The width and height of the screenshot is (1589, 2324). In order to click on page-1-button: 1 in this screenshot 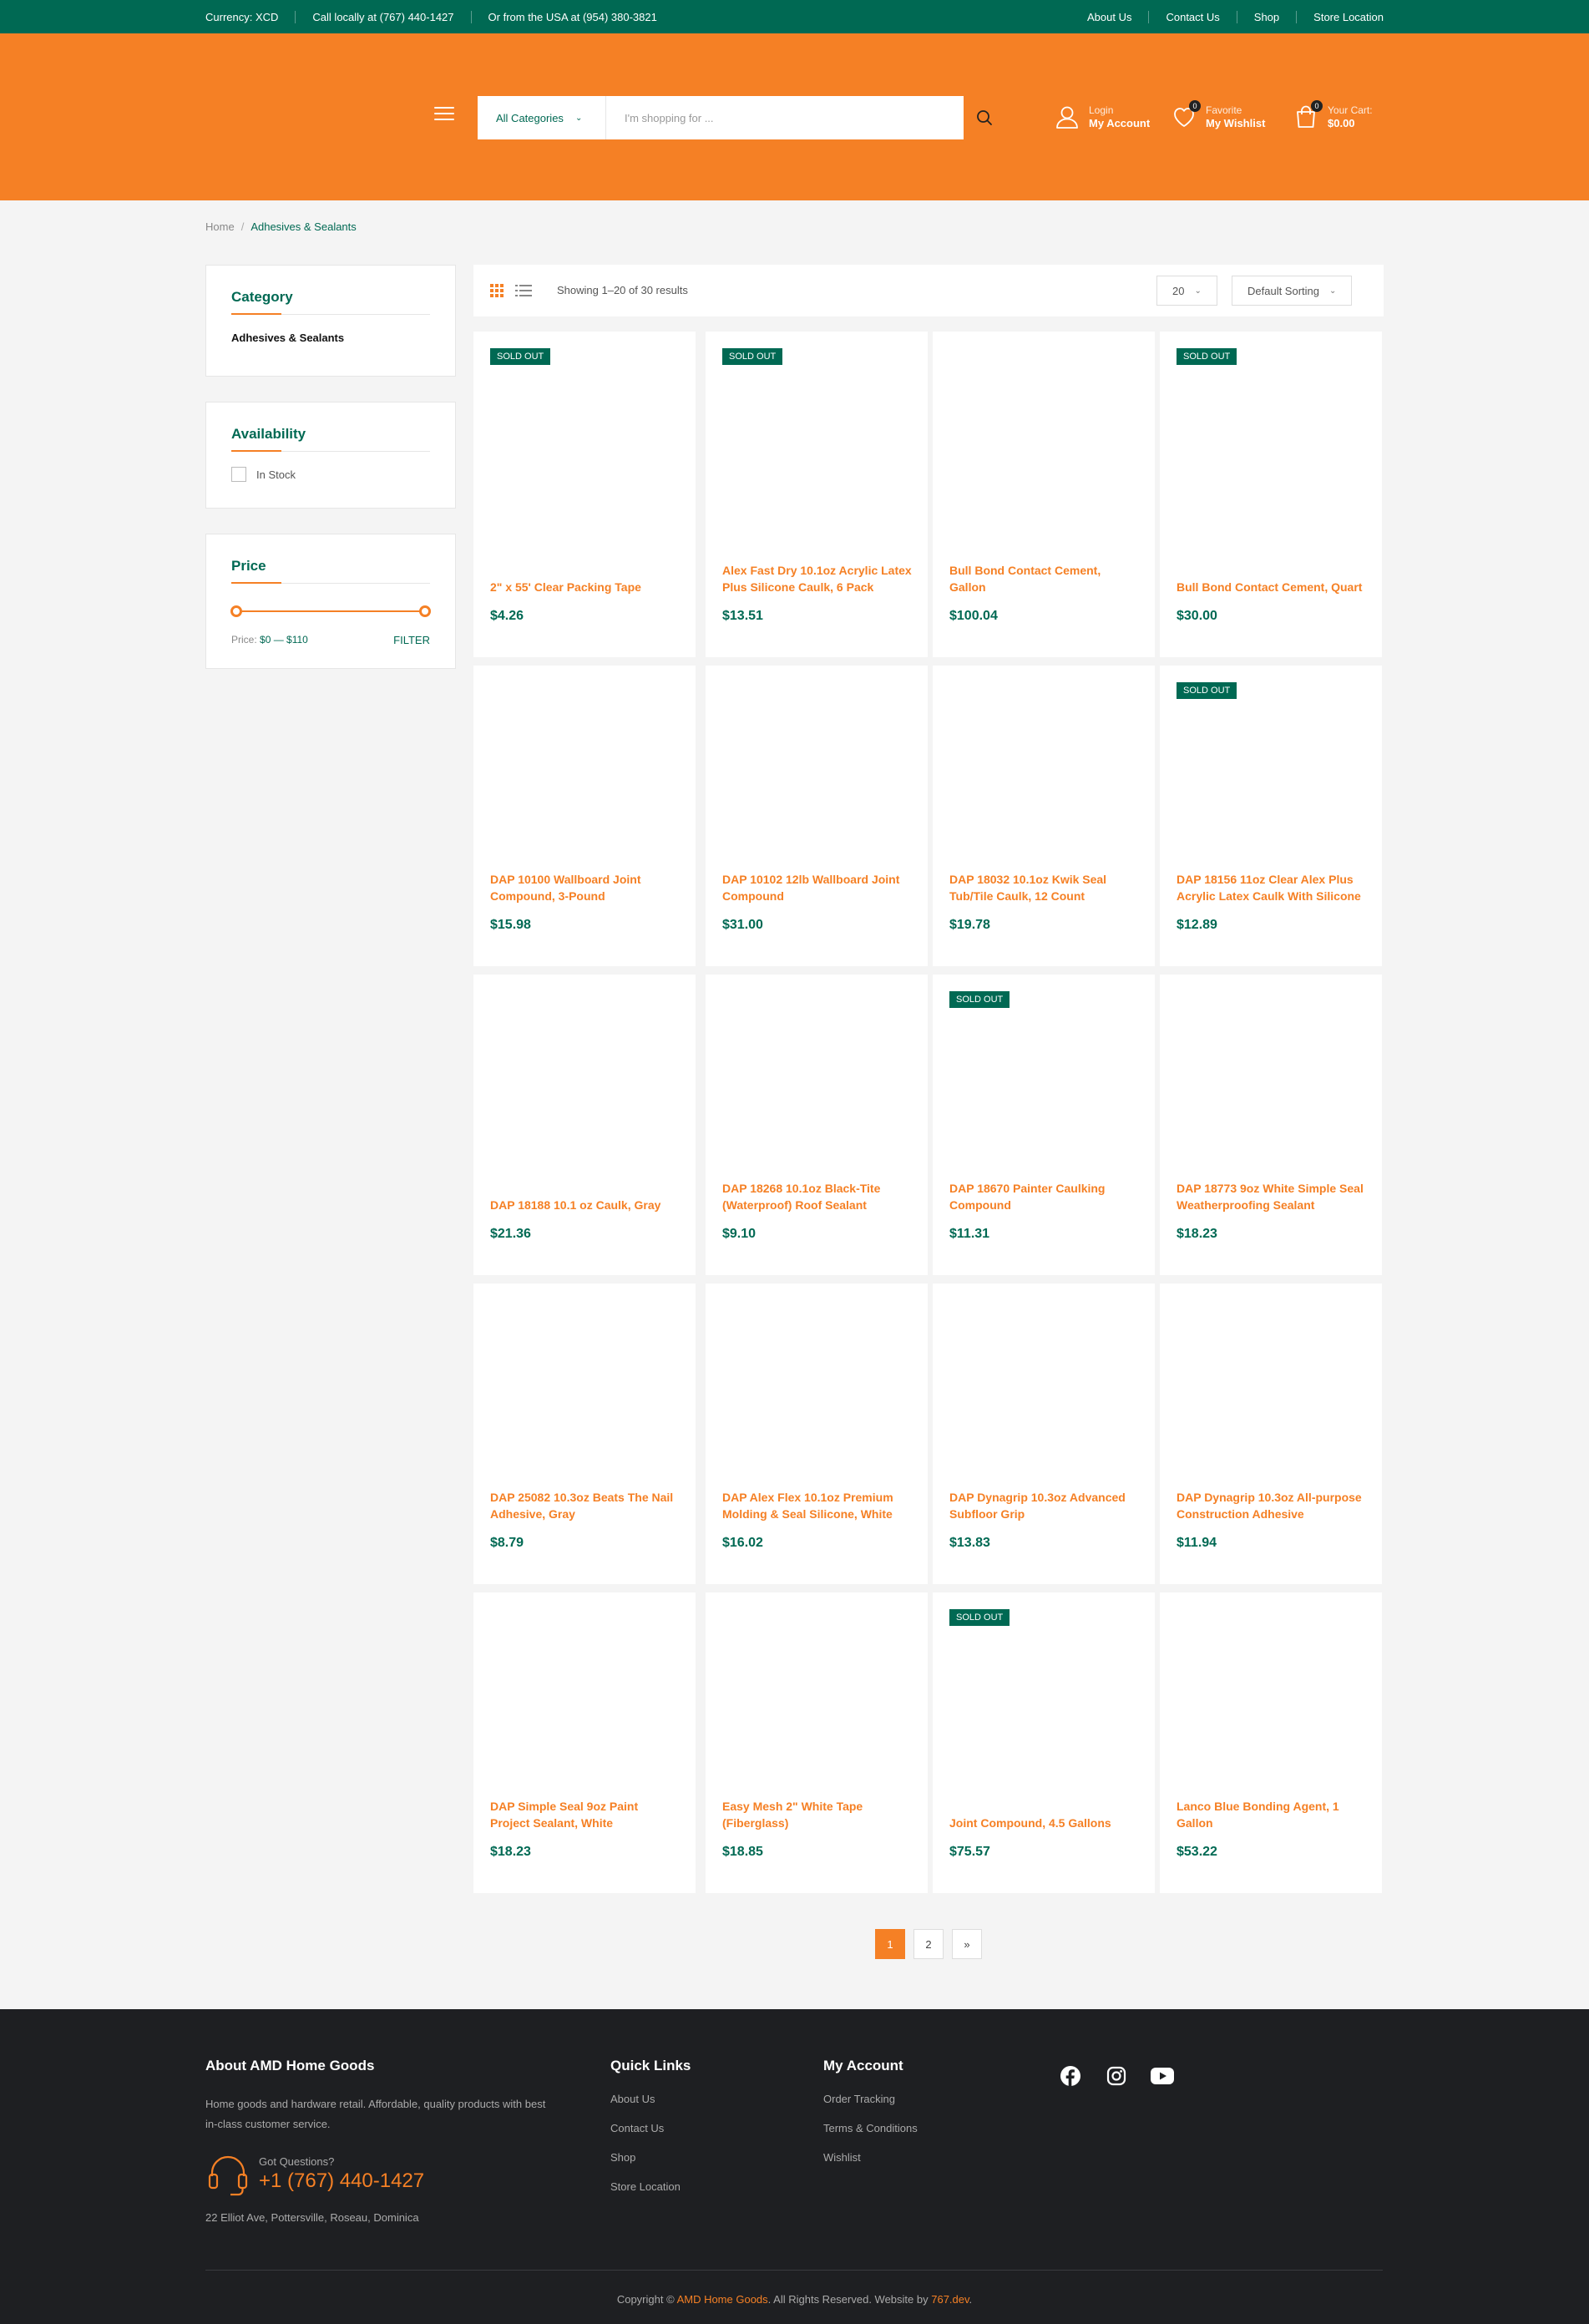, I will do `click(890, 1944)`.